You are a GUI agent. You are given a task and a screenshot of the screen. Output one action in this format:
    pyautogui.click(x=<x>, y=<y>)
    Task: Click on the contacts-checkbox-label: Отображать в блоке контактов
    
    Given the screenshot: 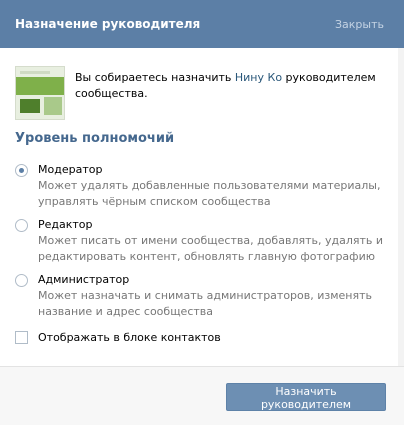 What is the action you would take?
    pyautogui.click(x=129, y=337)
    